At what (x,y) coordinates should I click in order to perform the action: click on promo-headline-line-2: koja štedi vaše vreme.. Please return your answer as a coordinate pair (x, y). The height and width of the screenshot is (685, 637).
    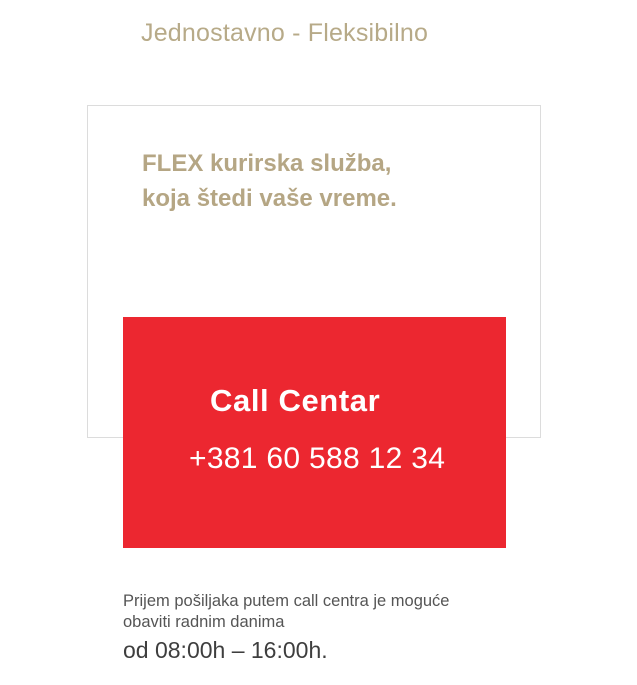
    Looking at the image, I should click on (269, 198).